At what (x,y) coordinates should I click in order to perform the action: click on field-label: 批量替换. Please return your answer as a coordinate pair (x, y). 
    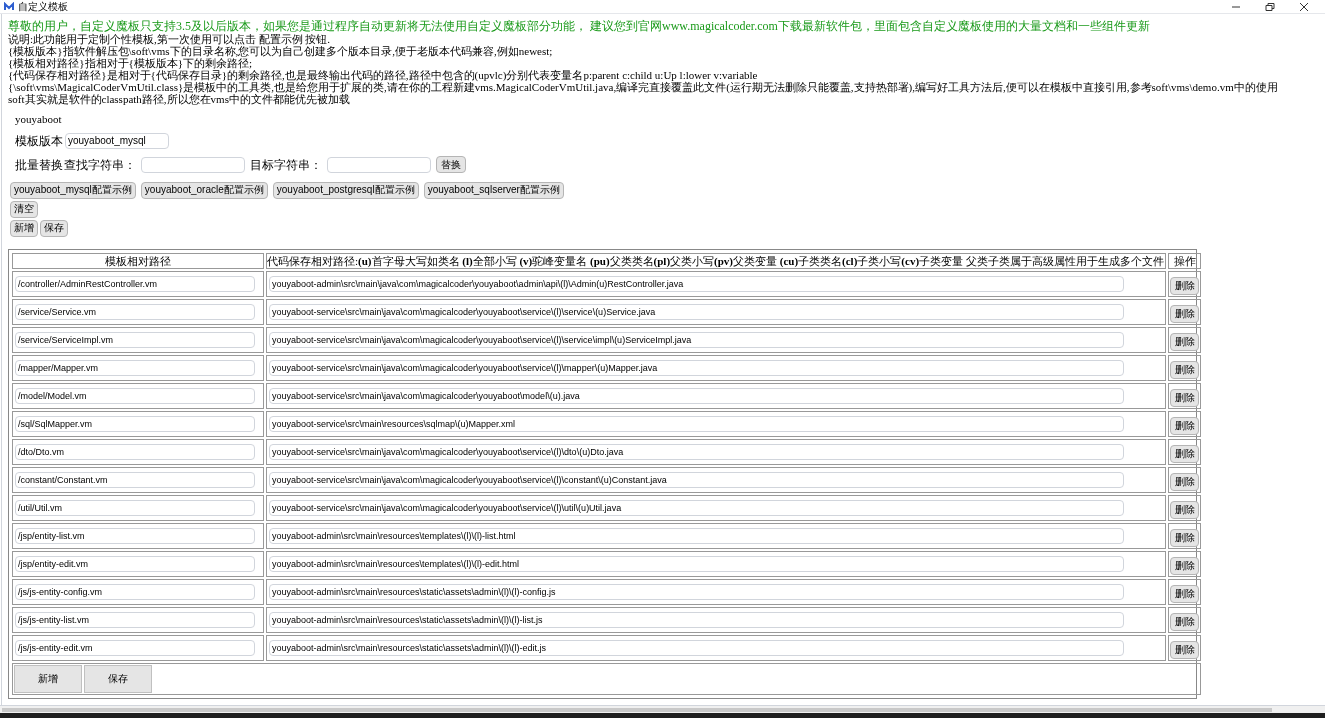
    Looking at the image, I should click on (39, 165).